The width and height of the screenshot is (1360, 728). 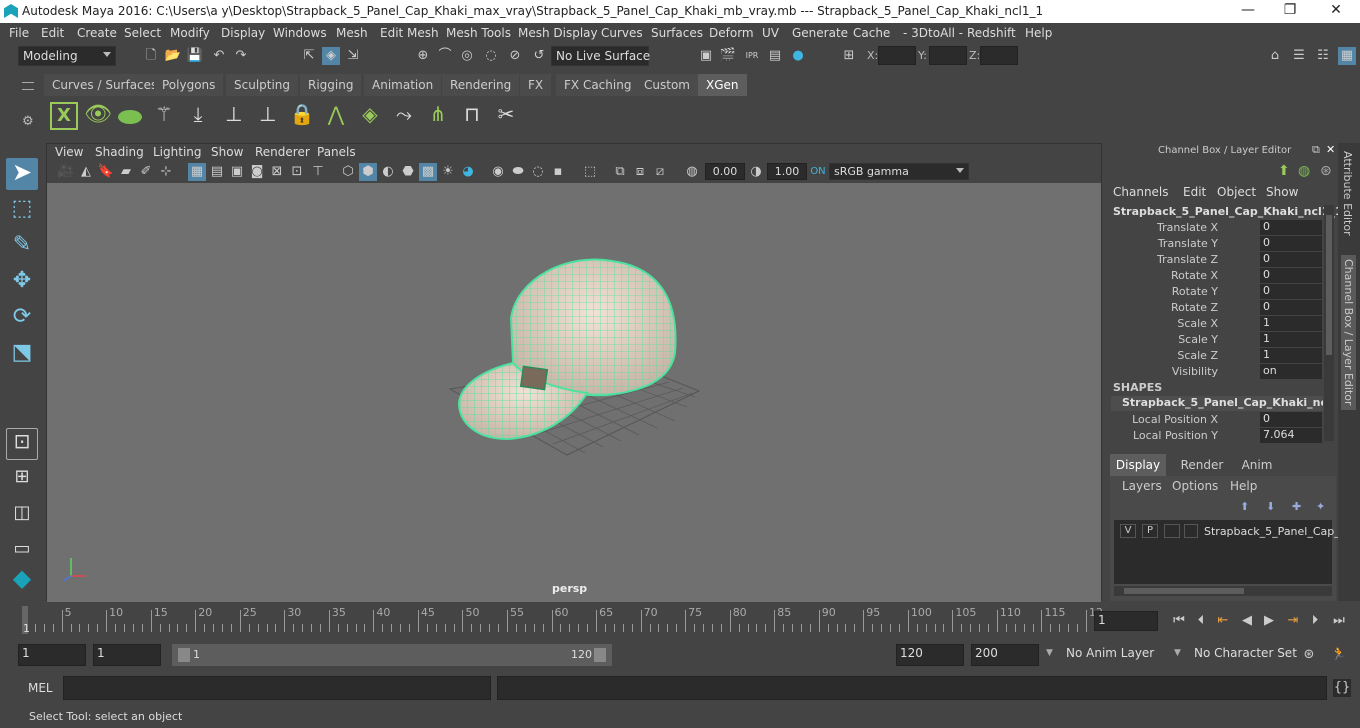 I want to click on wireframe-icon: ⬡, so click(x=348, y=172).